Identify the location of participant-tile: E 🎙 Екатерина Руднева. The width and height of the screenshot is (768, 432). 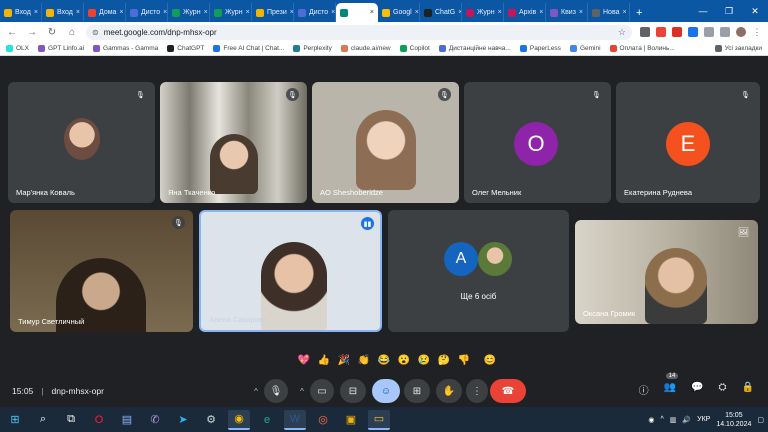
(688, 142).